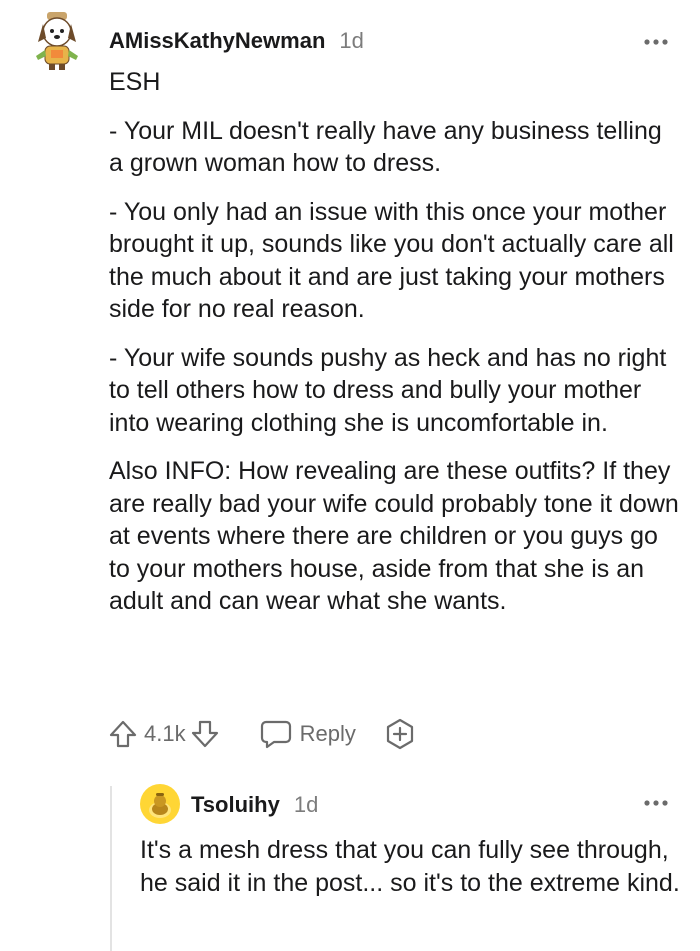 The image size is (700, 951). I want to click on reply-time: 1d, so click(306, 804).